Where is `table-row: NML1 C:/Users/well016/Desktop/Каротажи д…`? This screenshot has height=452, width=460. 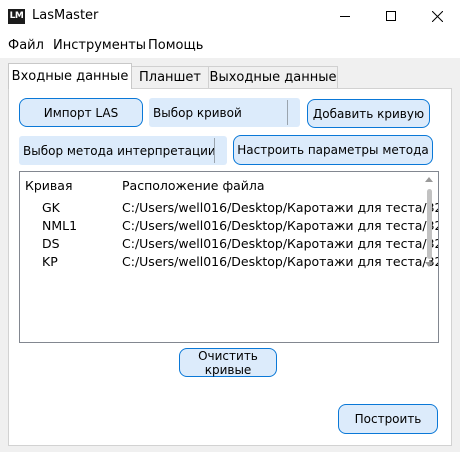
table-row: NML1 C:/Users/well016/Desktop/Каротажи д… is located at coordinates (229, 227).